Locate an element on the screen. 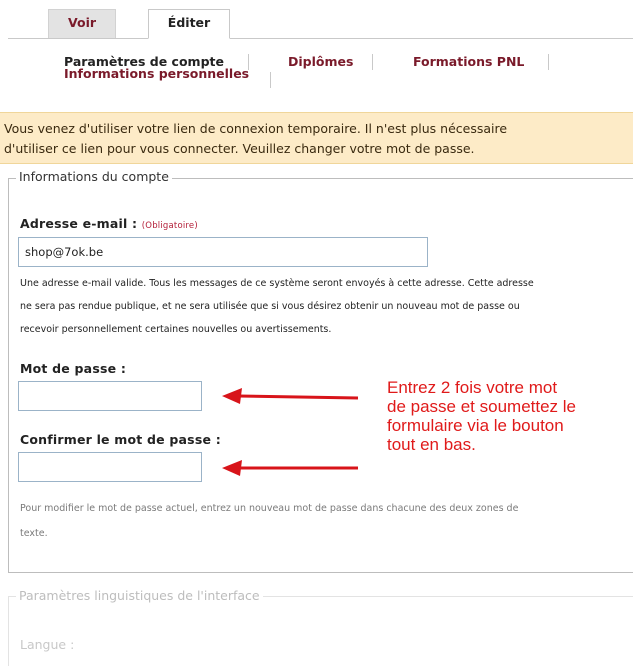 The height and width of the screenshot is (666, 633). primary-tabs: Voir Éditer is located at coordinates (316, 20).